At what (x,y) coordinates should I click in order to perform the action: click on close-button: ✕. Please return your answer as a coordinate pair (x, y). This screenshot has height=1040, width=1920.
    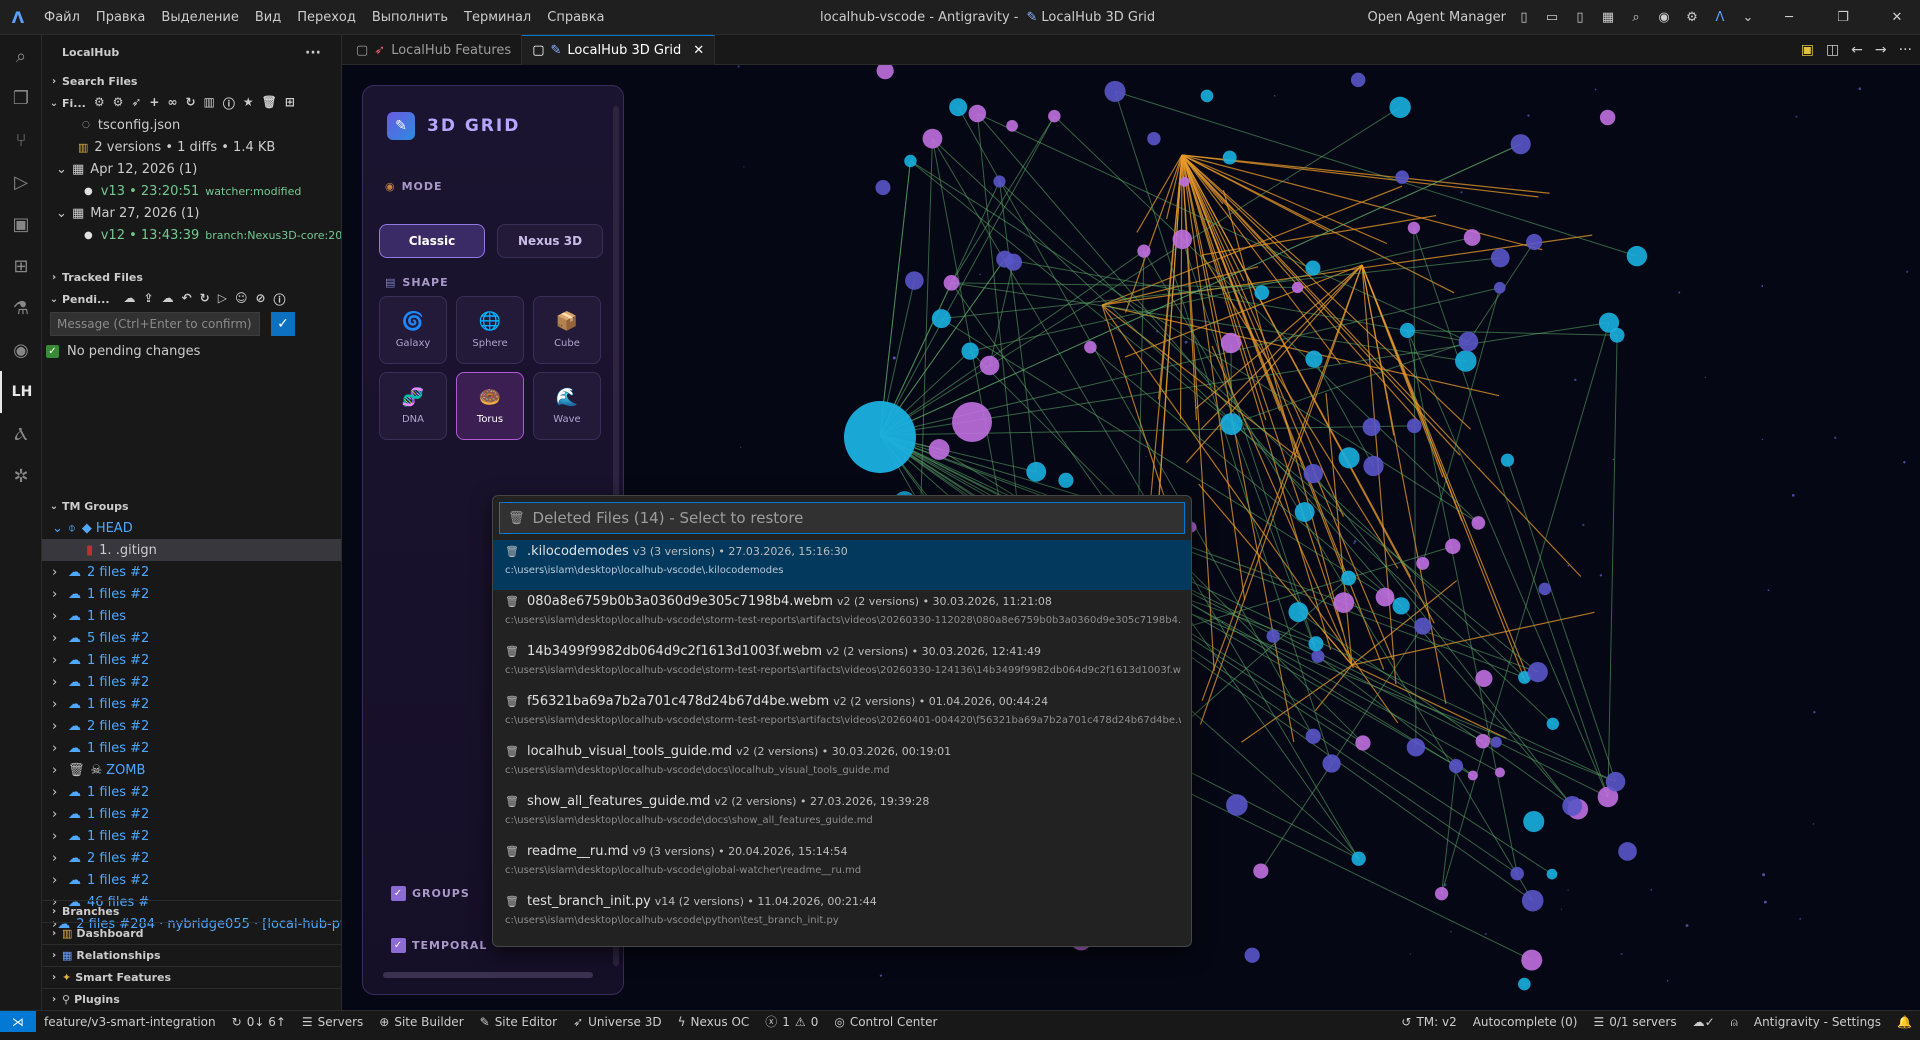
    Looking at the image, I should click on (1897, 17).